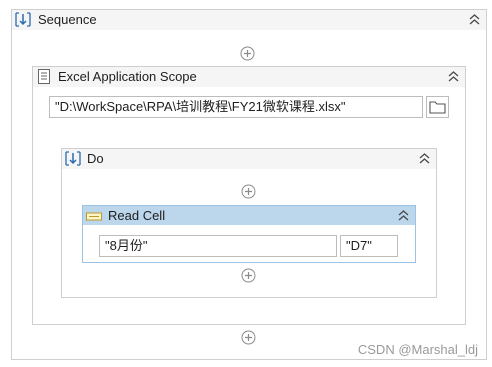 The width and height of the screenshot is (492, 367). What do you see at coordinates (437, 107) in the screenshot?
I see `browse-folder-icon` at bounding box center [437, 107].